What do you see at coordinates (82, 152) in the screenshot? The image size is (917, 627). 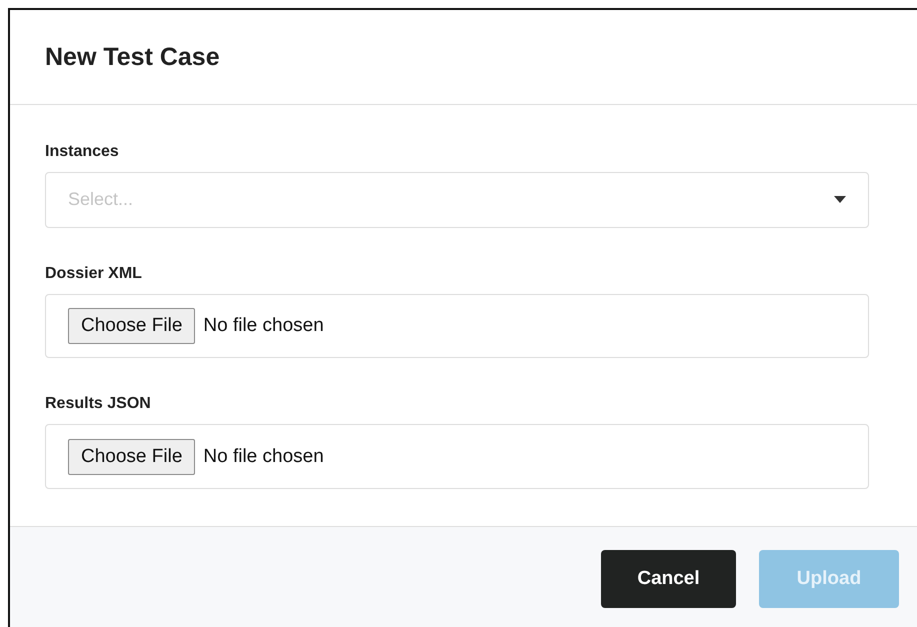 I see `field-label: Instances` at bounding box center [82, 152].